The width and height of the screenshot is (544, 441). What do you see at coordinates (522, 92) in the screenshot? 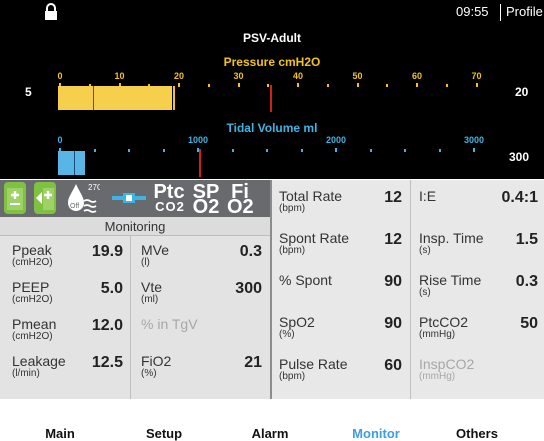
I see `pressure-max-value: 20` at bounding box center [522, 92].